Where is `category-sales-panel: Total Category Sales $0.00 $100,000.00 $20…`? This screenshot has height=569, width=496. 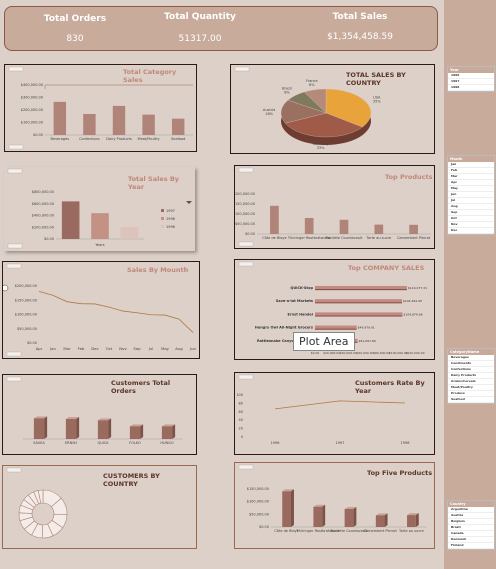 category-sales-panel: Total Category Sales $0.00 $100,000.00 $20… is located at coordinates (100, 108).